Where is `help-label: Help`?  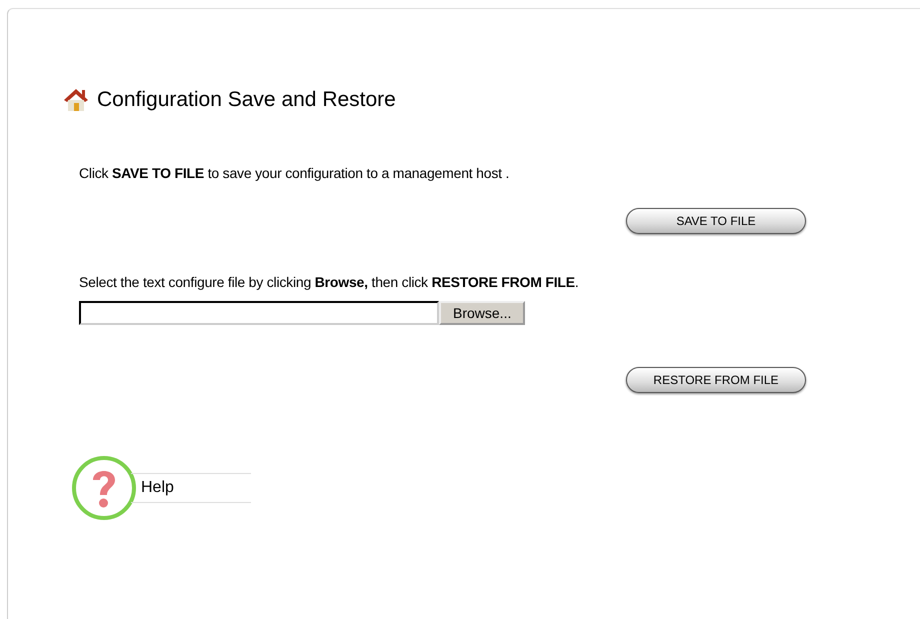 help-label: Help is located at coordinates (191, 488).